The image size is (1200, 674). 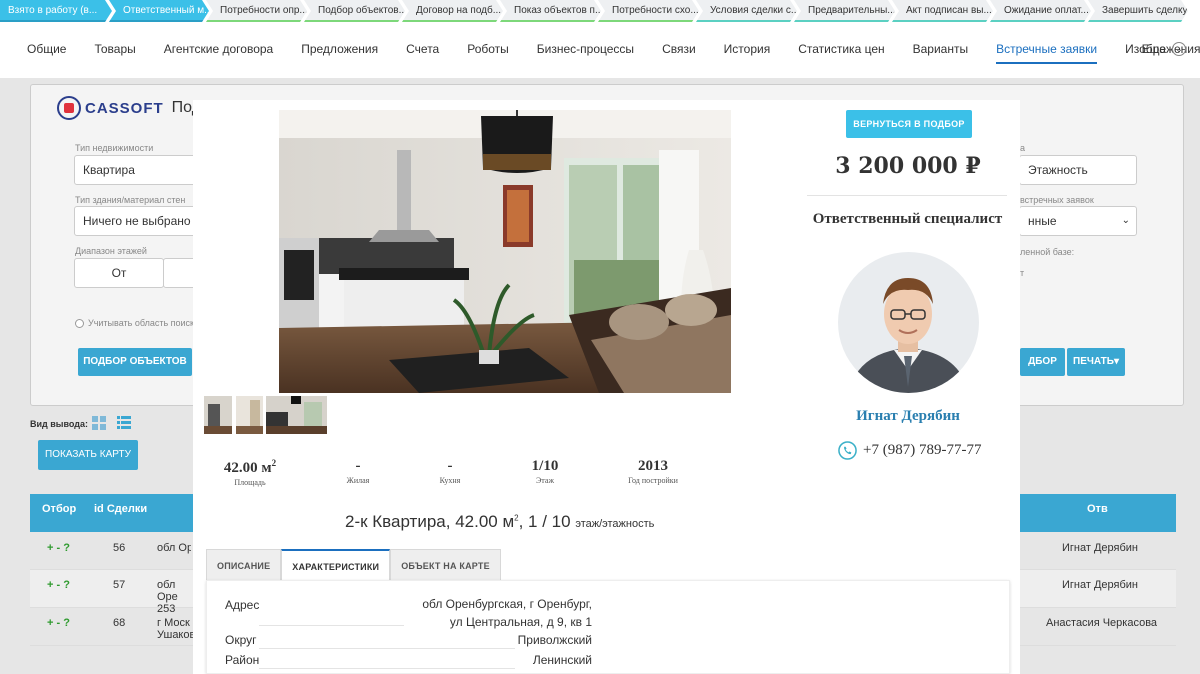 I want to click on caret-down-icon: ▾, so click(x=1116, y=361).